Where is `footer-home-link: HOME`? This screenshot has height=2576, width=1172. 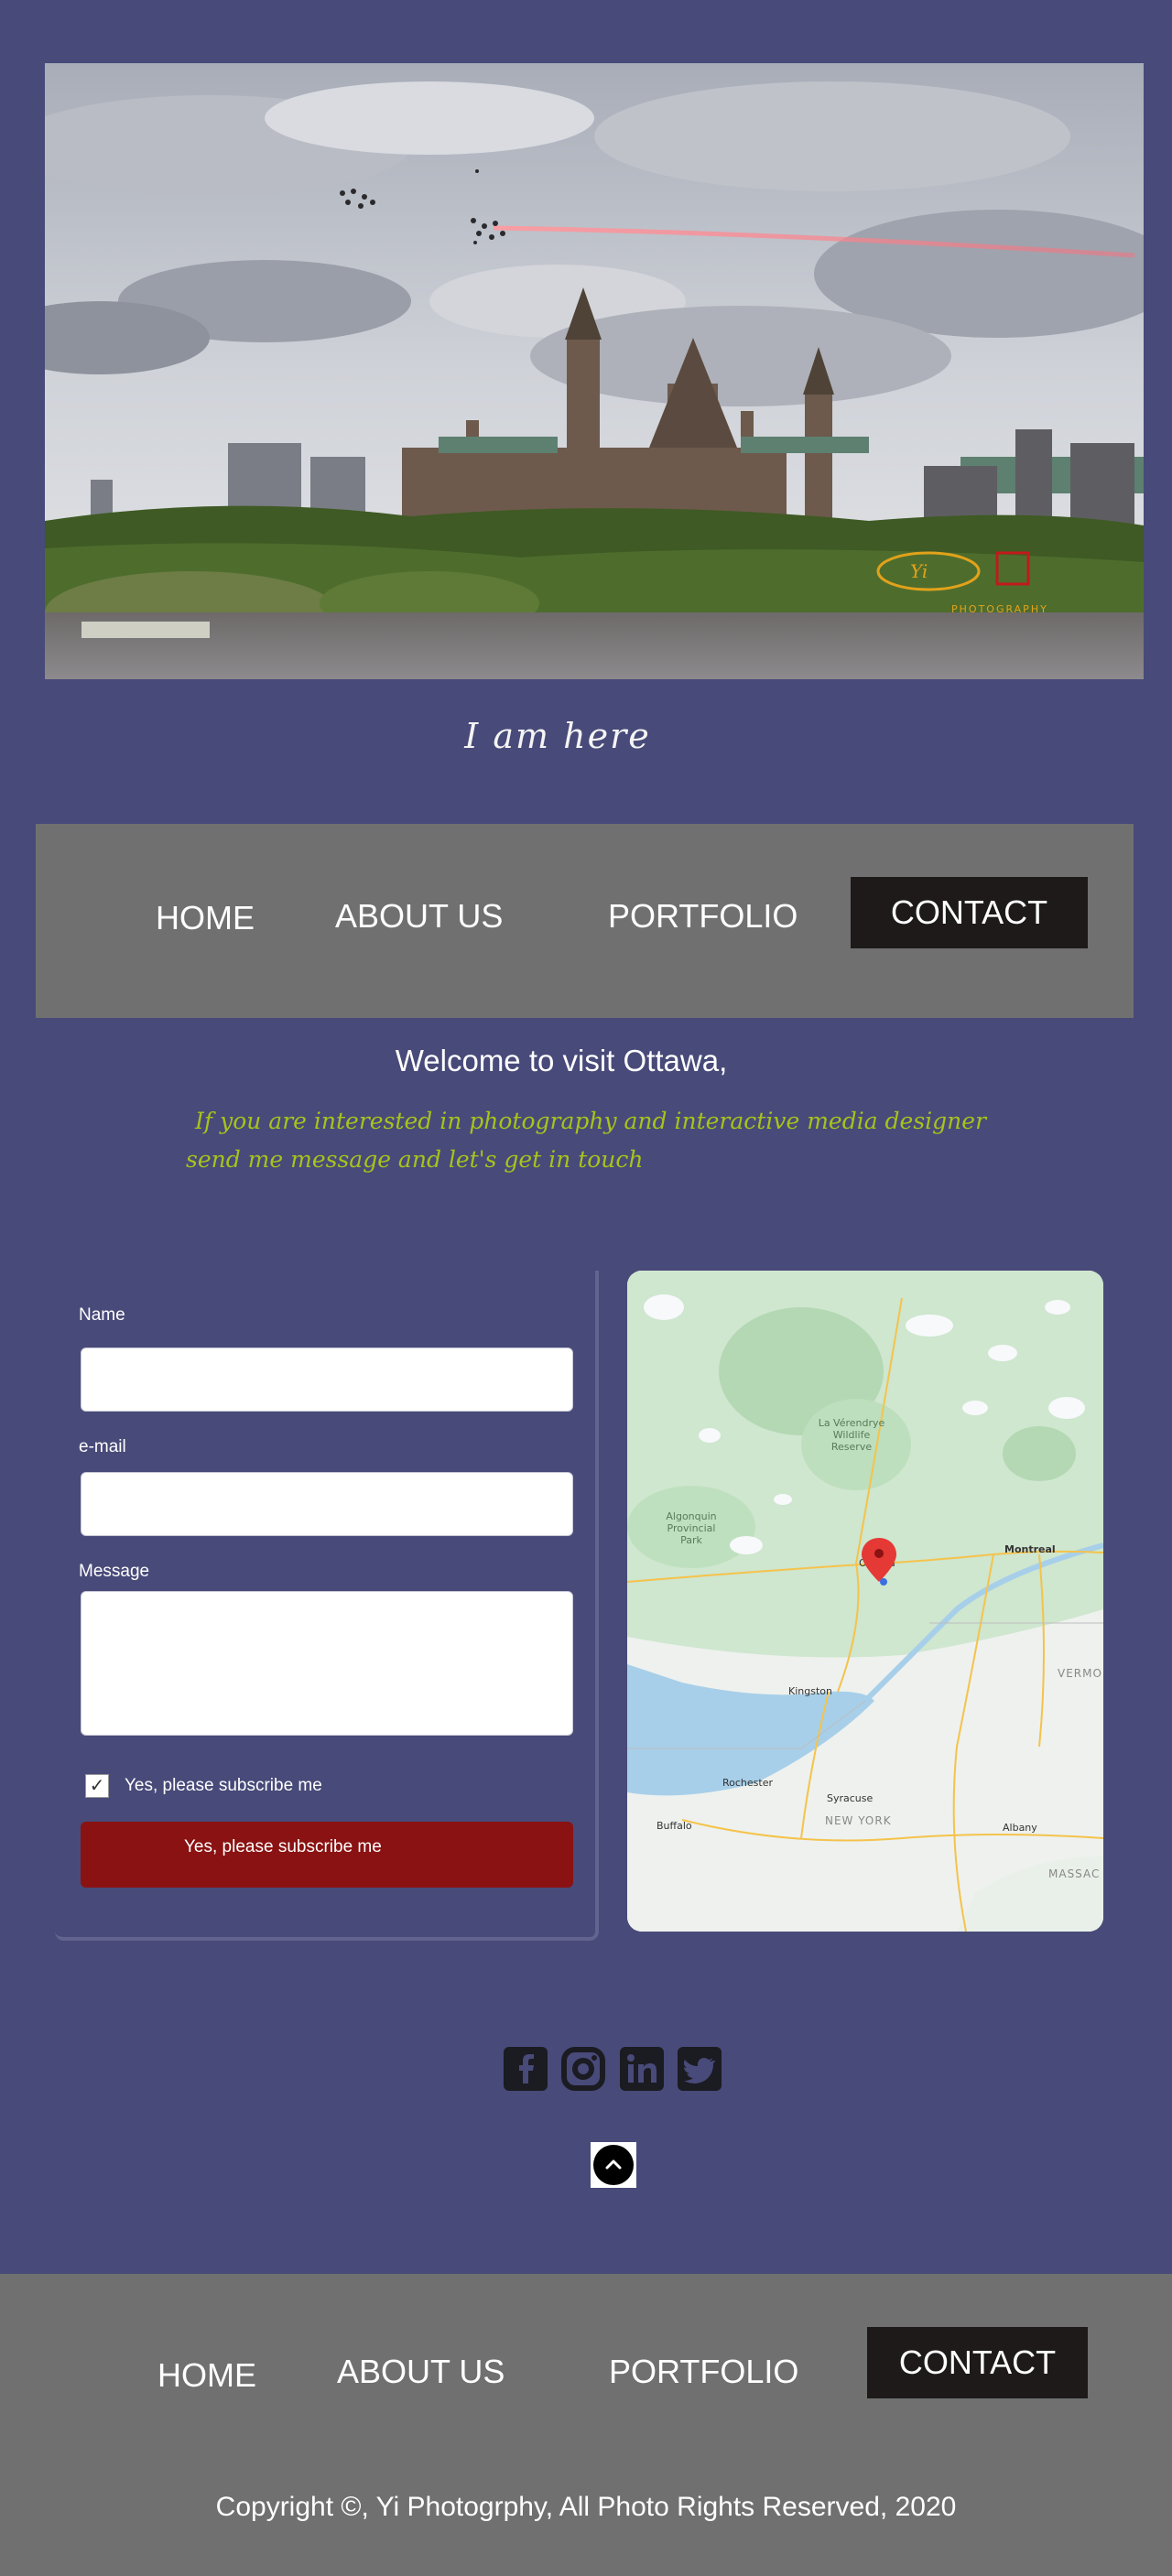
footer-home-link: HOME is located at coordinates (206, 2376).